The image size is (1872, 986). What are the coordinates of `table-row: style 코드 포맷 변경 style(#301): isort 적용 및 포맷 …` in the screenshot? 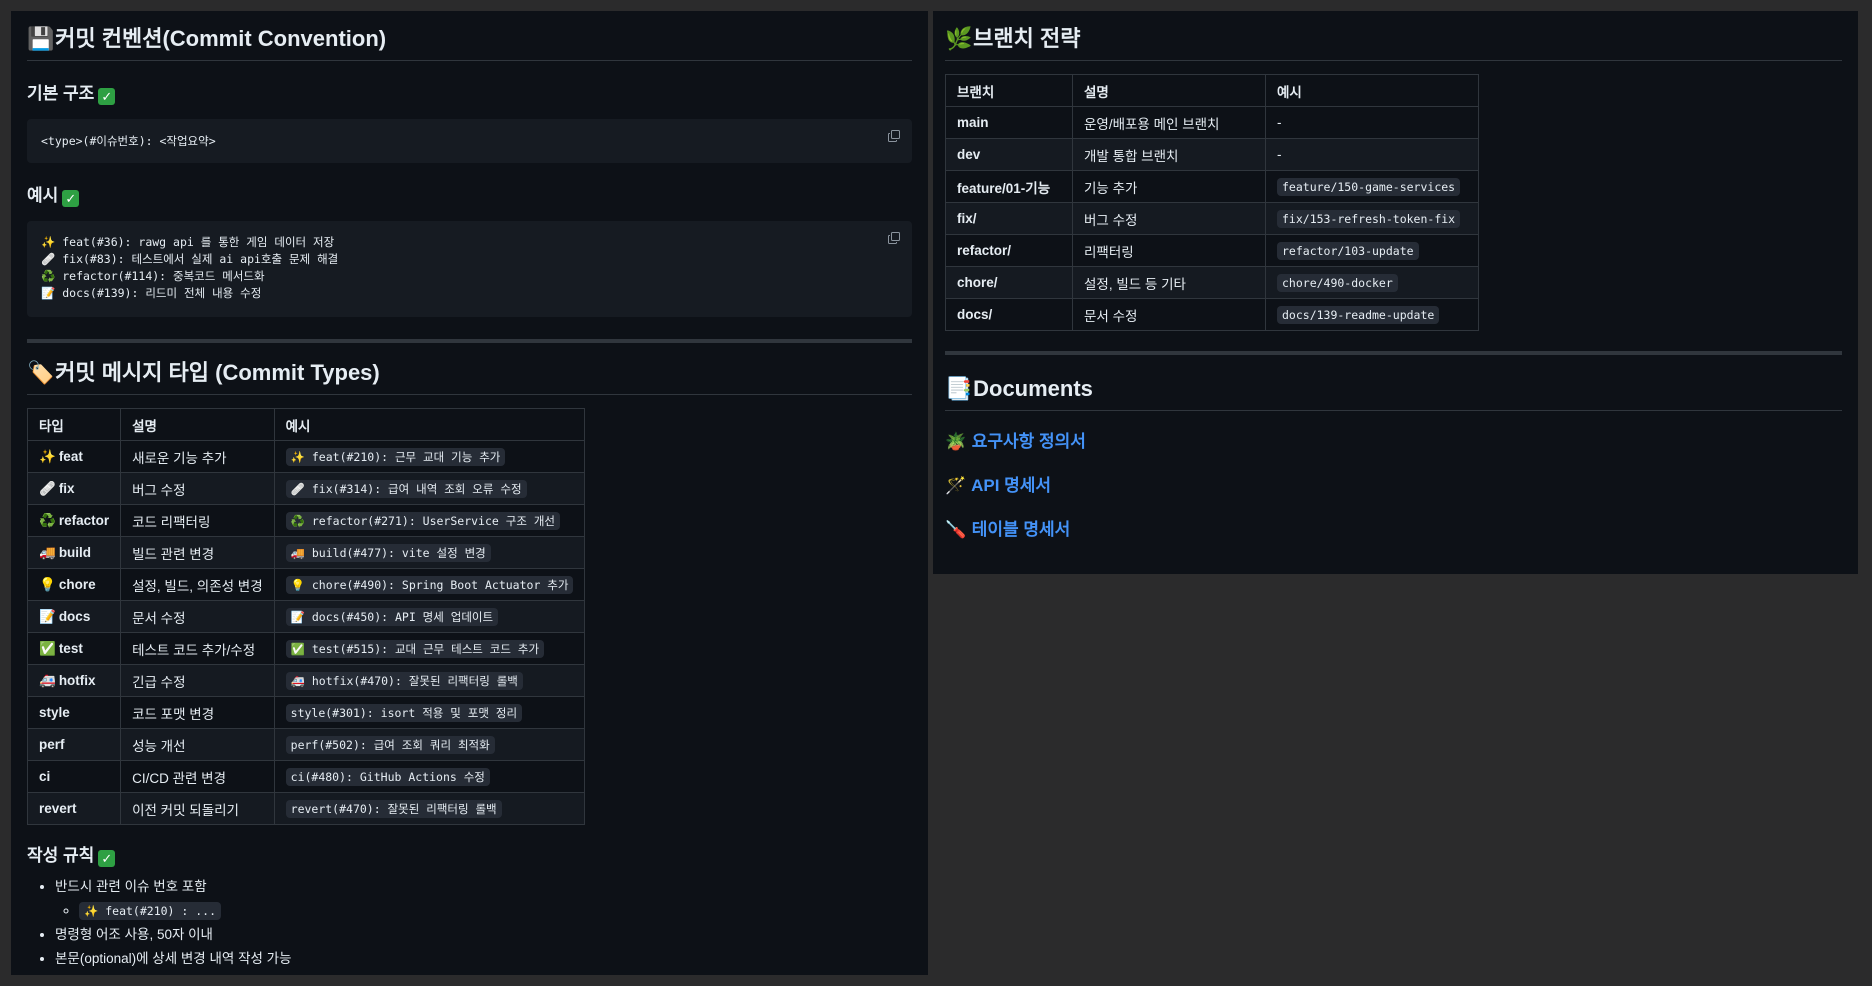 It's located at (306, 712).